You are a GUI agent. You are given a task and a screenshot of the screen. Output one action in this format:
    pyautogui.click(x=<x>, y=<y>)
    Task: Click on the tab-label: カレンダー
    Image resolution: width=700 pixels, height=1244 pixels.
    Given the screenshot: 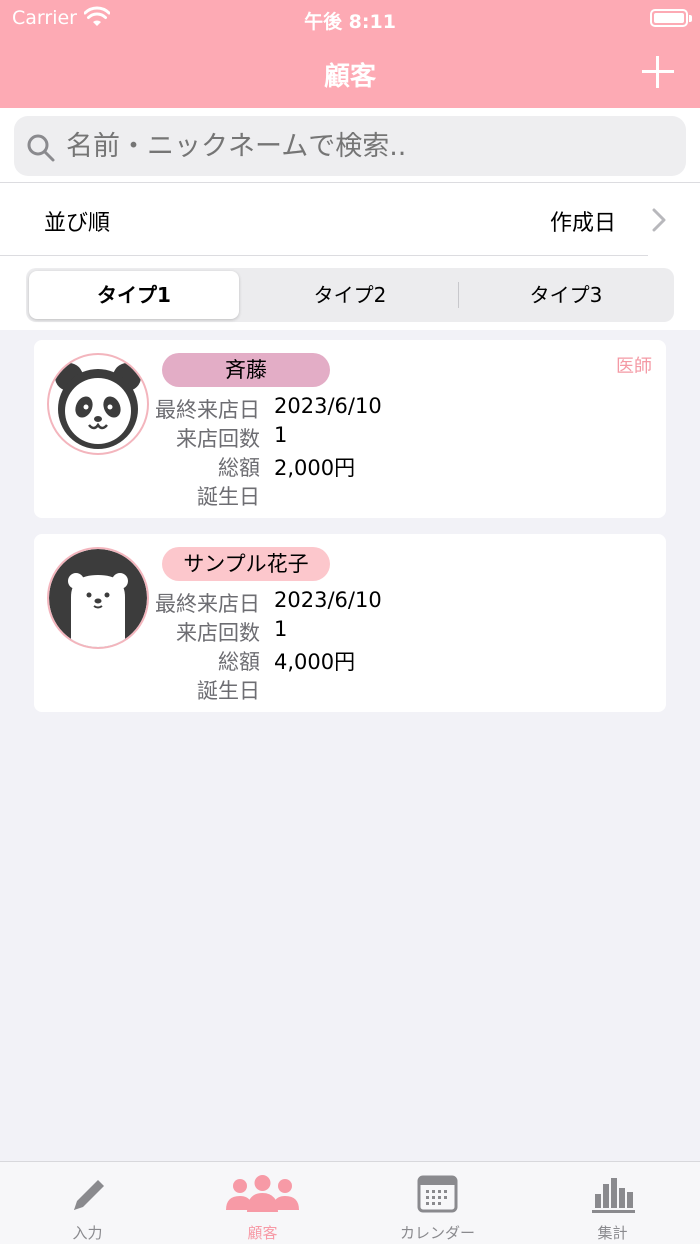 What is the action you would take?
    pyautogui.click(x=437, y=1233)
    